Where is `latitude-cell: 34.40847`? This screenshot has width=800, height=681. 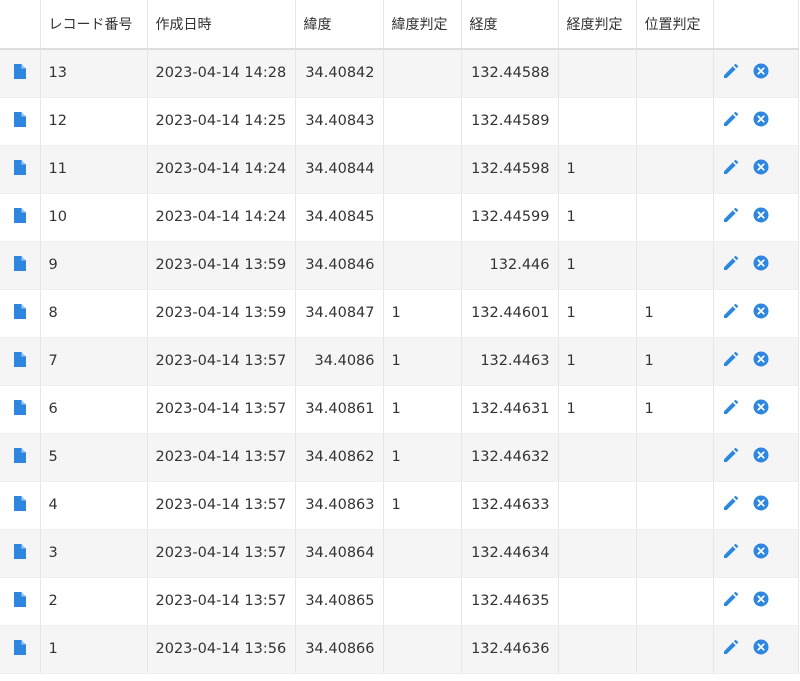
latitude-cell: 34.40847 is located at coordinates (339, 313).